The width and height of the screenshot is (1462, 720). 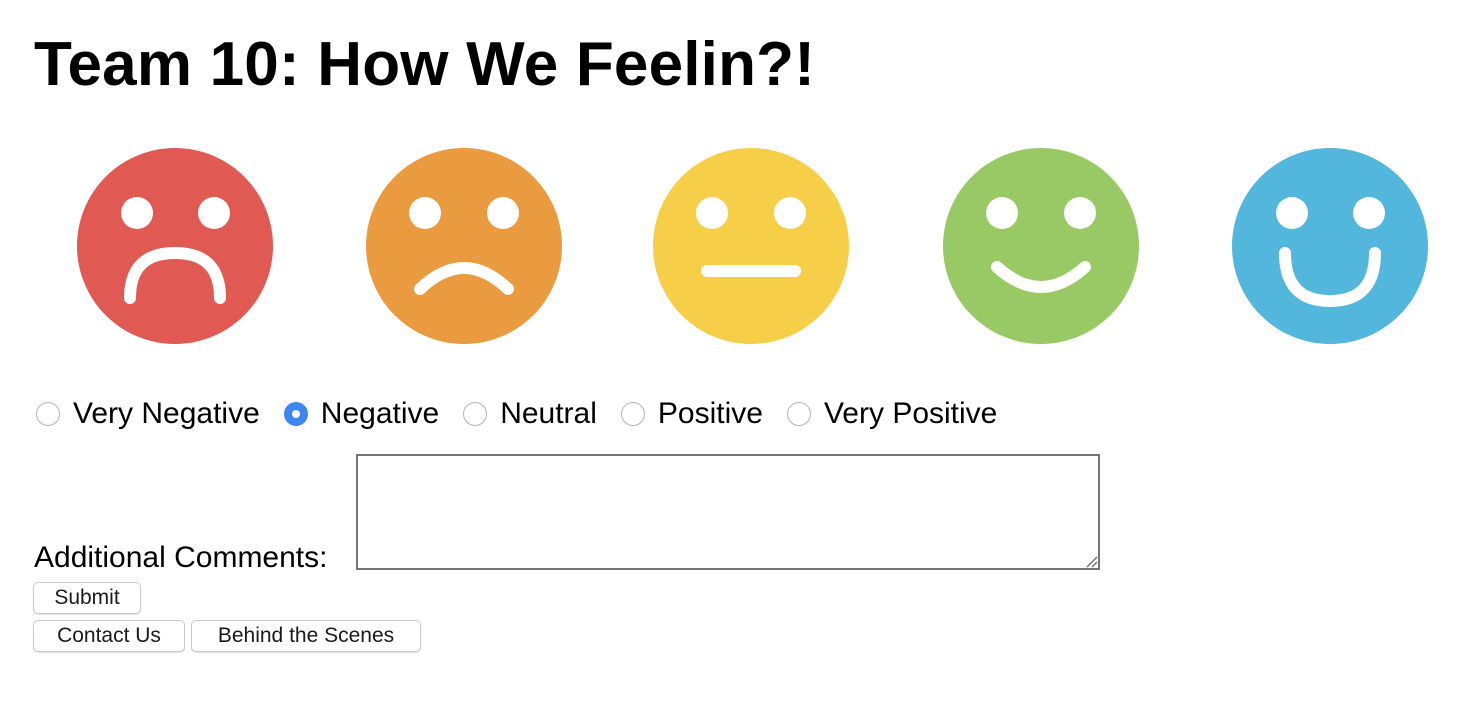 What do you see at coordinates (181, 557) in the screenshot?
I see `comments-label: Additional Comments:` at bounding box center [181, 557].